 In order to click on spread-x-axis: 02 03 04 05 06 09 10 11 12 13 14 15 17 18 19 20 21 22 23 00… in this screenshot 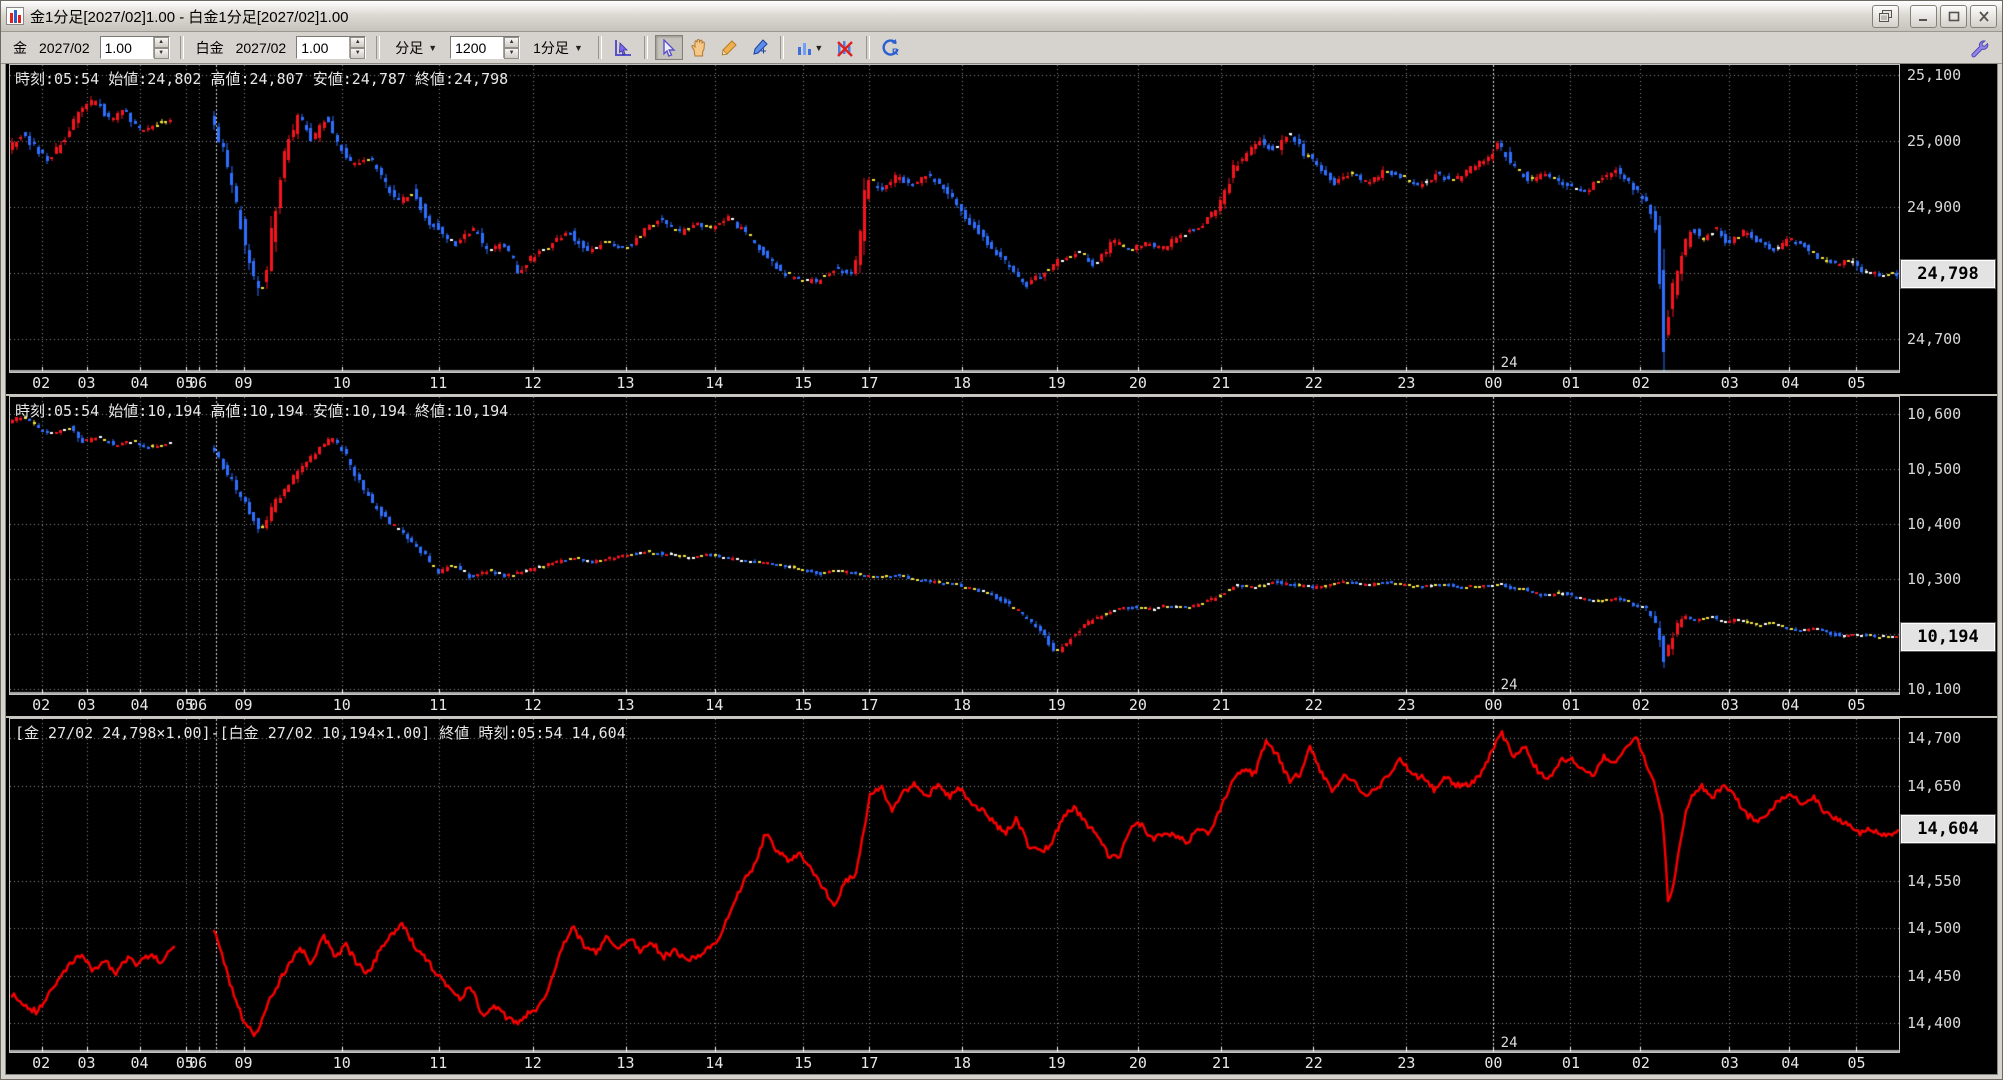, I will do `click(954, 1063)`.